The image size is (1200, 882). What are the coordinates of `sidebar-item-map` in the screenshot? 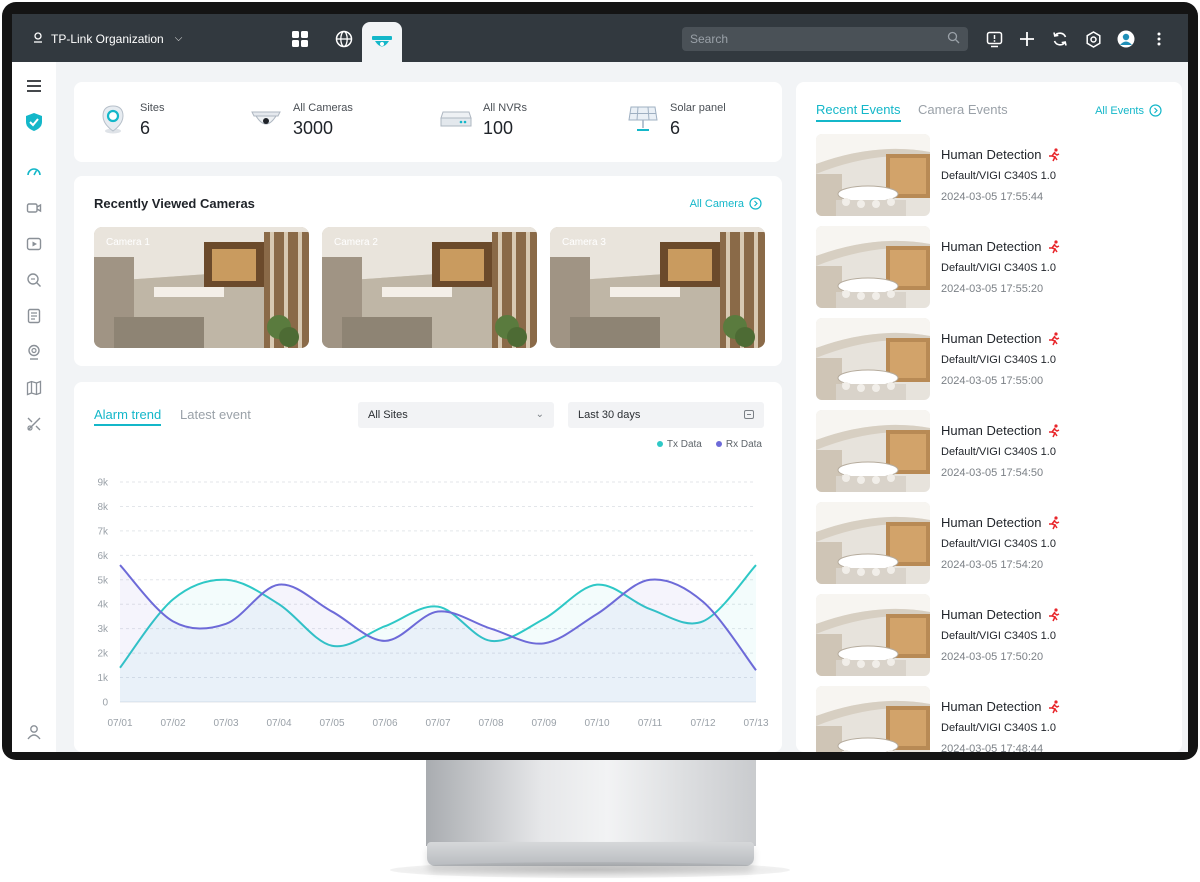 It's located at (34, 388).